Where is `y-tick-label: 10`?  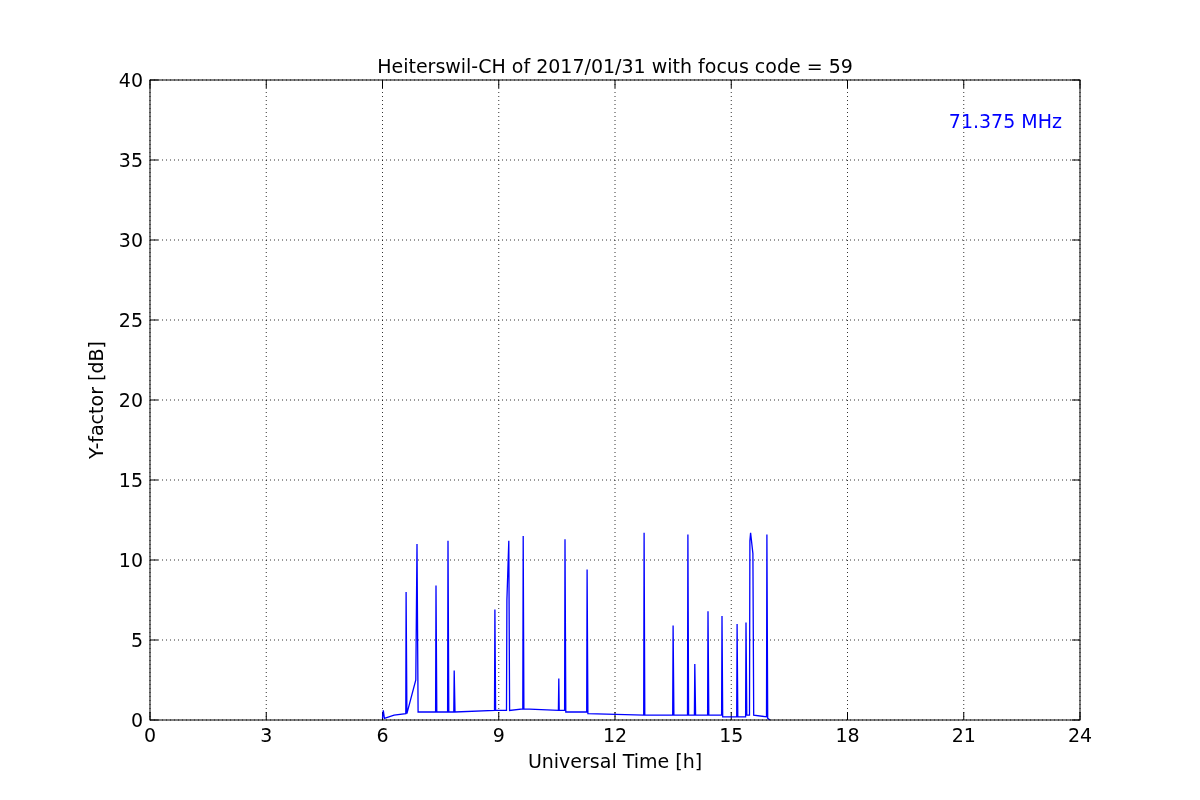 y-tick-label: 10 is located at coordinates (130, 560).